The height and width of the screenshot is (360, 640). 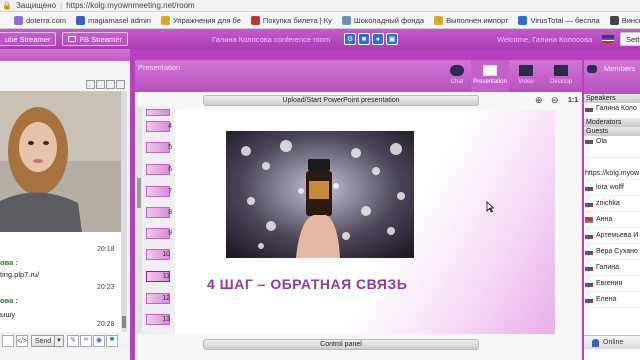 I want to click on section-moderators: Moderators, so click(x=612, y=122).